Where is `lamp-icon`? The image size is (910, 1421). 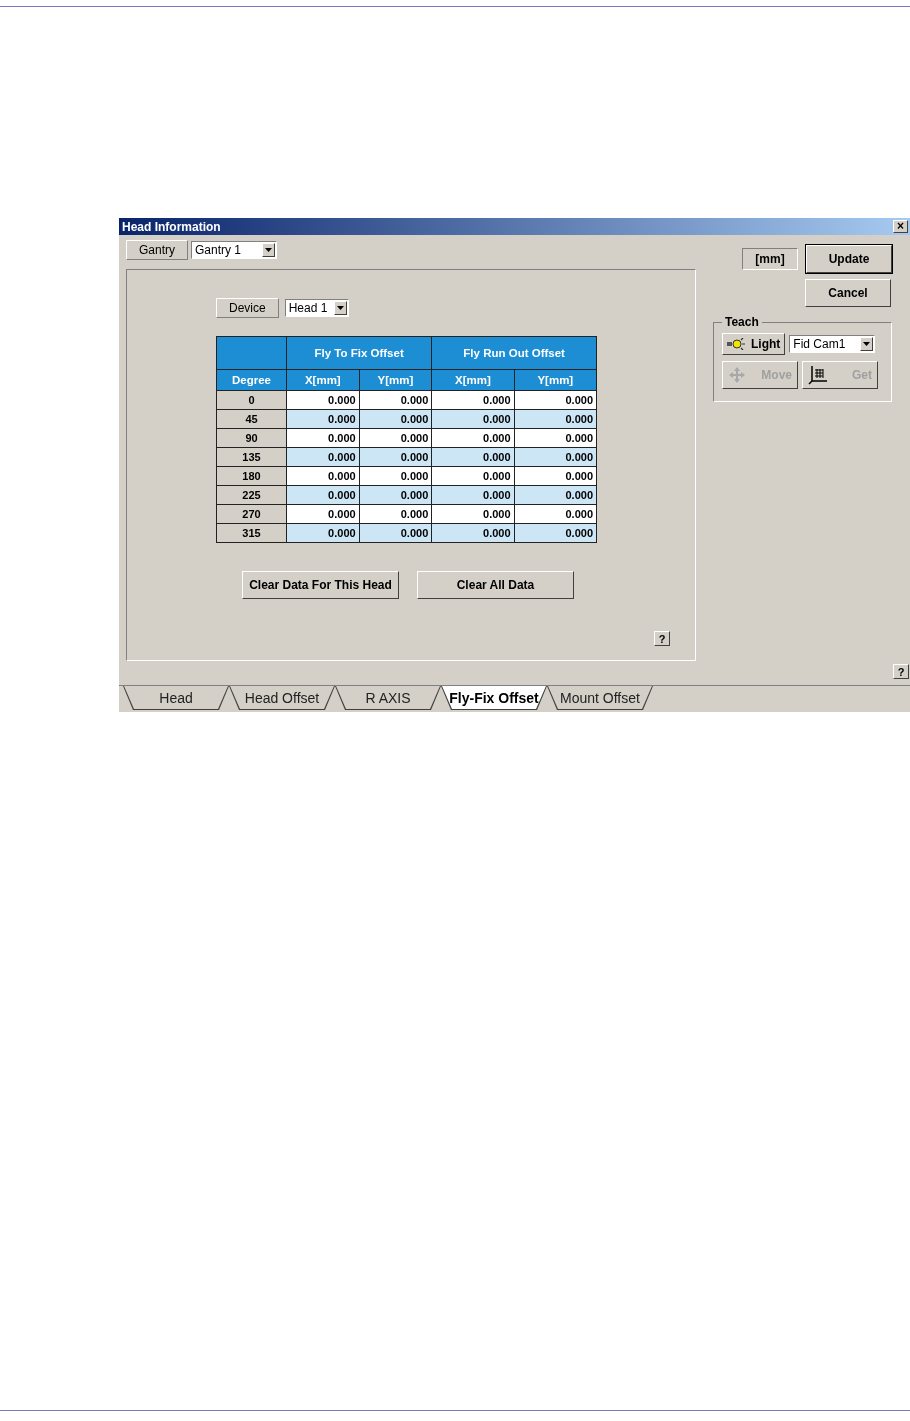
lamp-icon is located at coordinates (736, 344).